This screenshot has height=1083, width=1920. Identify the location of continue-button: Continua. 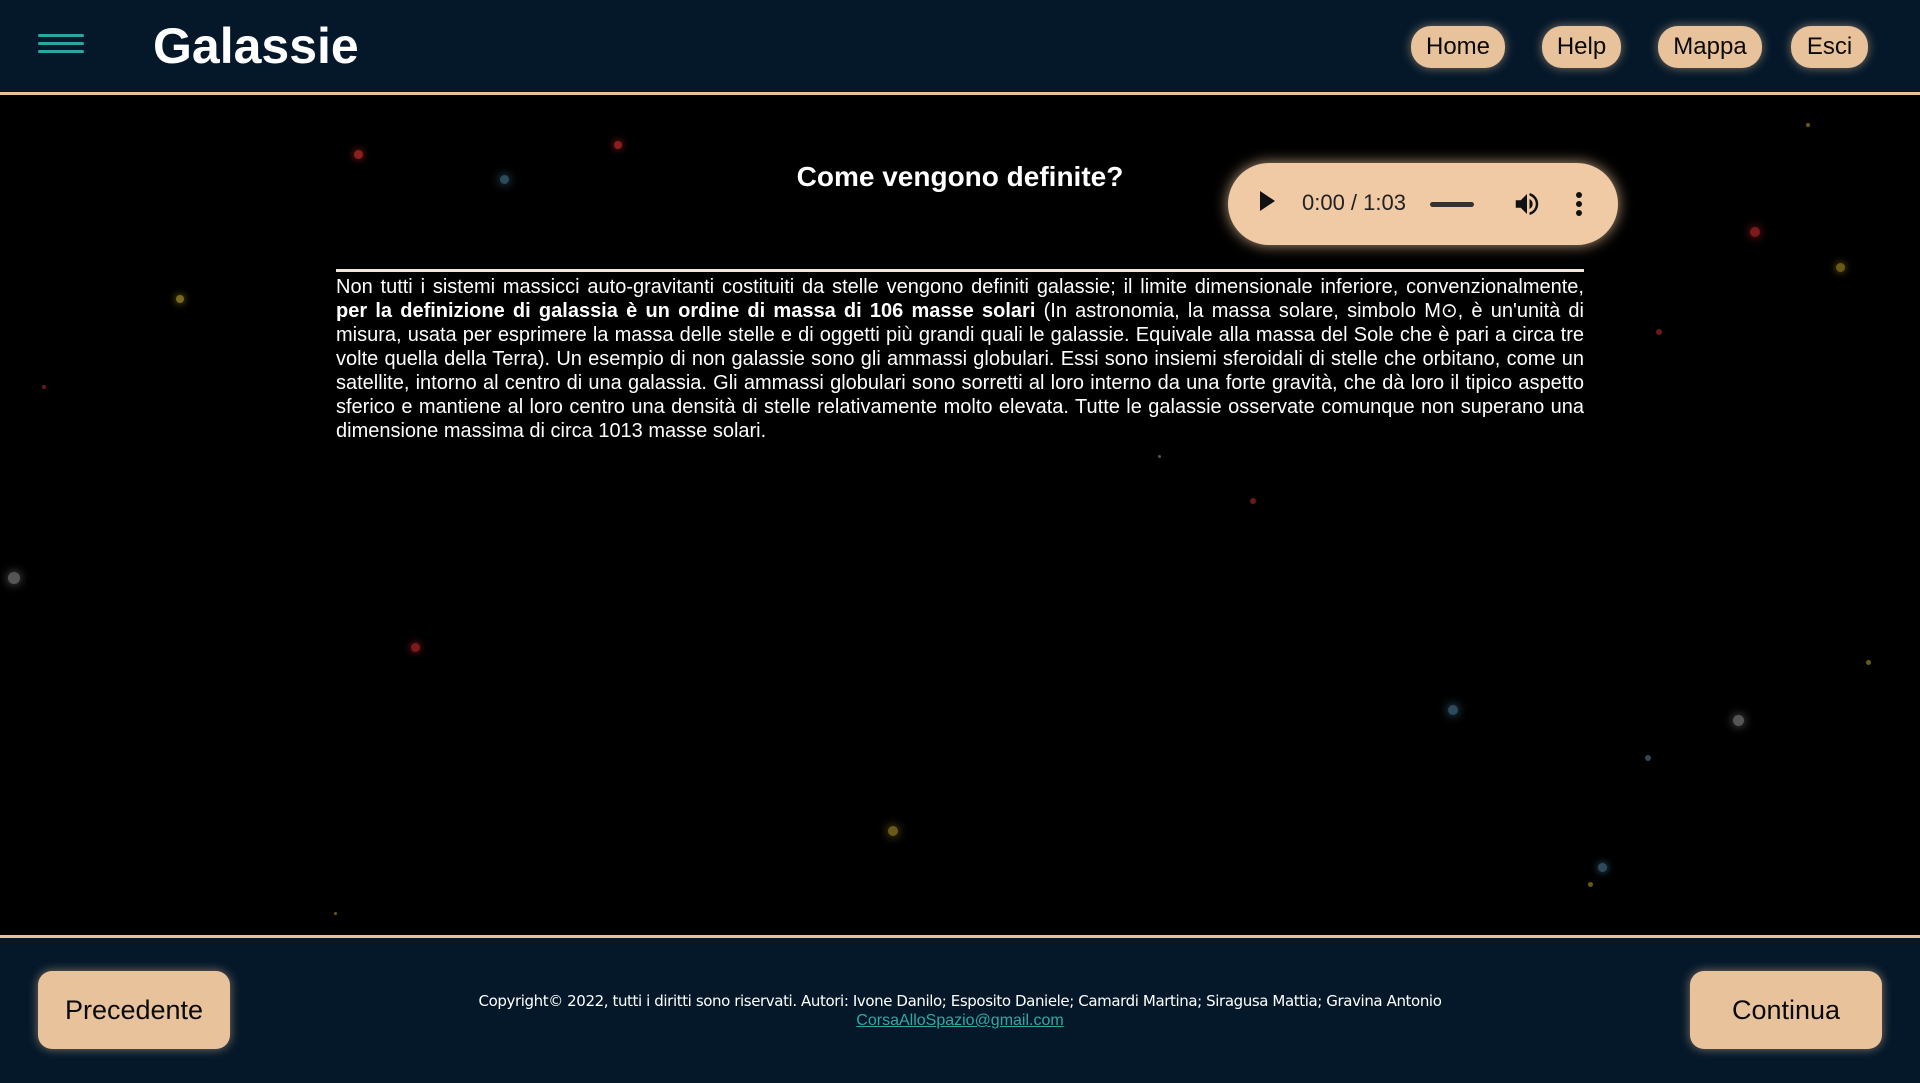
(1786, 1010).